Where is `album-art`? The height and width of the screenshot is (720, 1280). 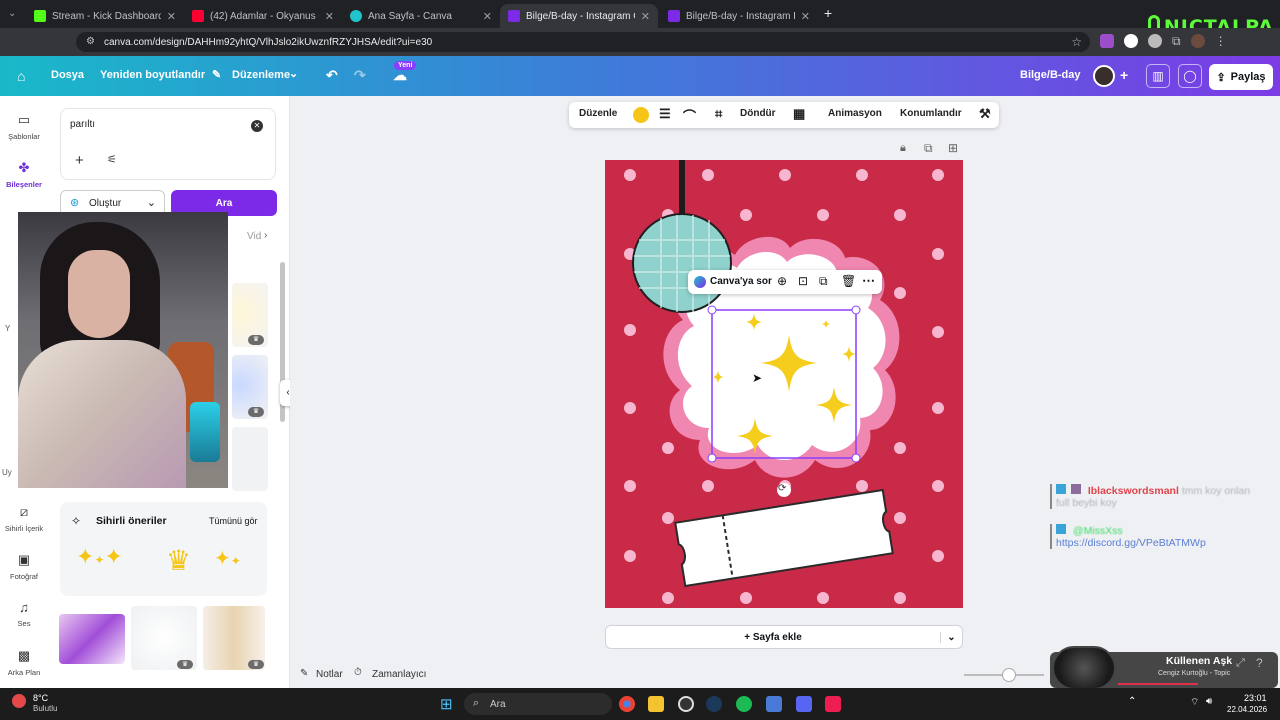 album-art is located at coordinates (1084, 668).